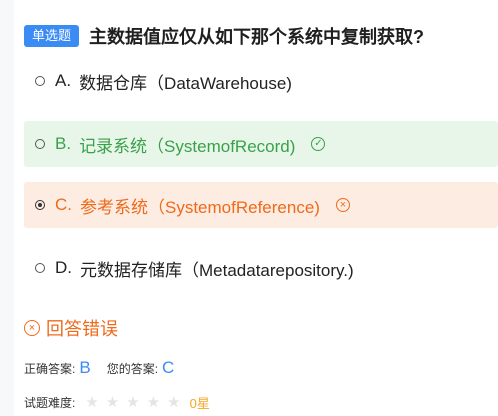 The height and width of the screenshot is (416, 498). Describe the element at coordinates (199, 403) in the screenshot. I see `difficulty-stars-text: 0星` at that location.